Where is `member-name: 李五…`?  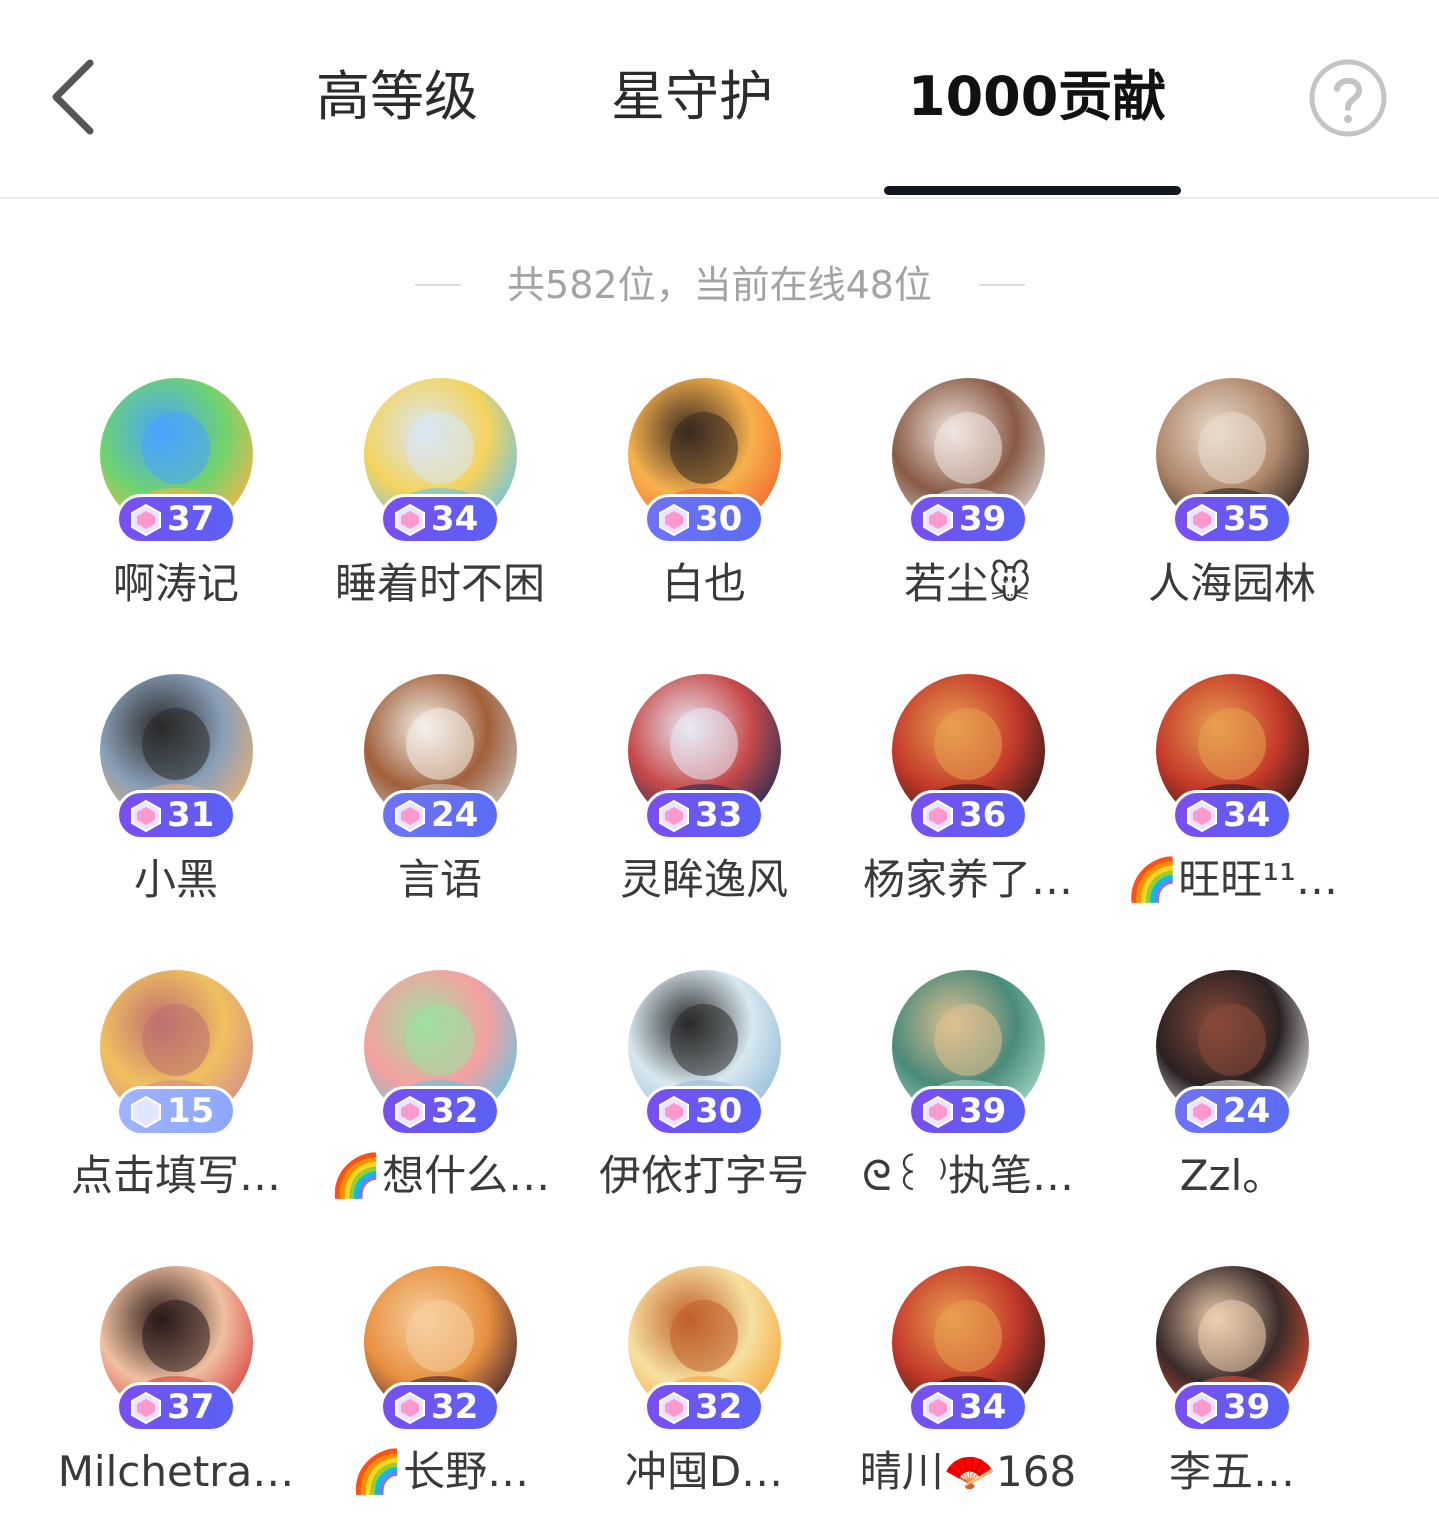 member-name: 李五… is located at coordinates (1231, 1471).